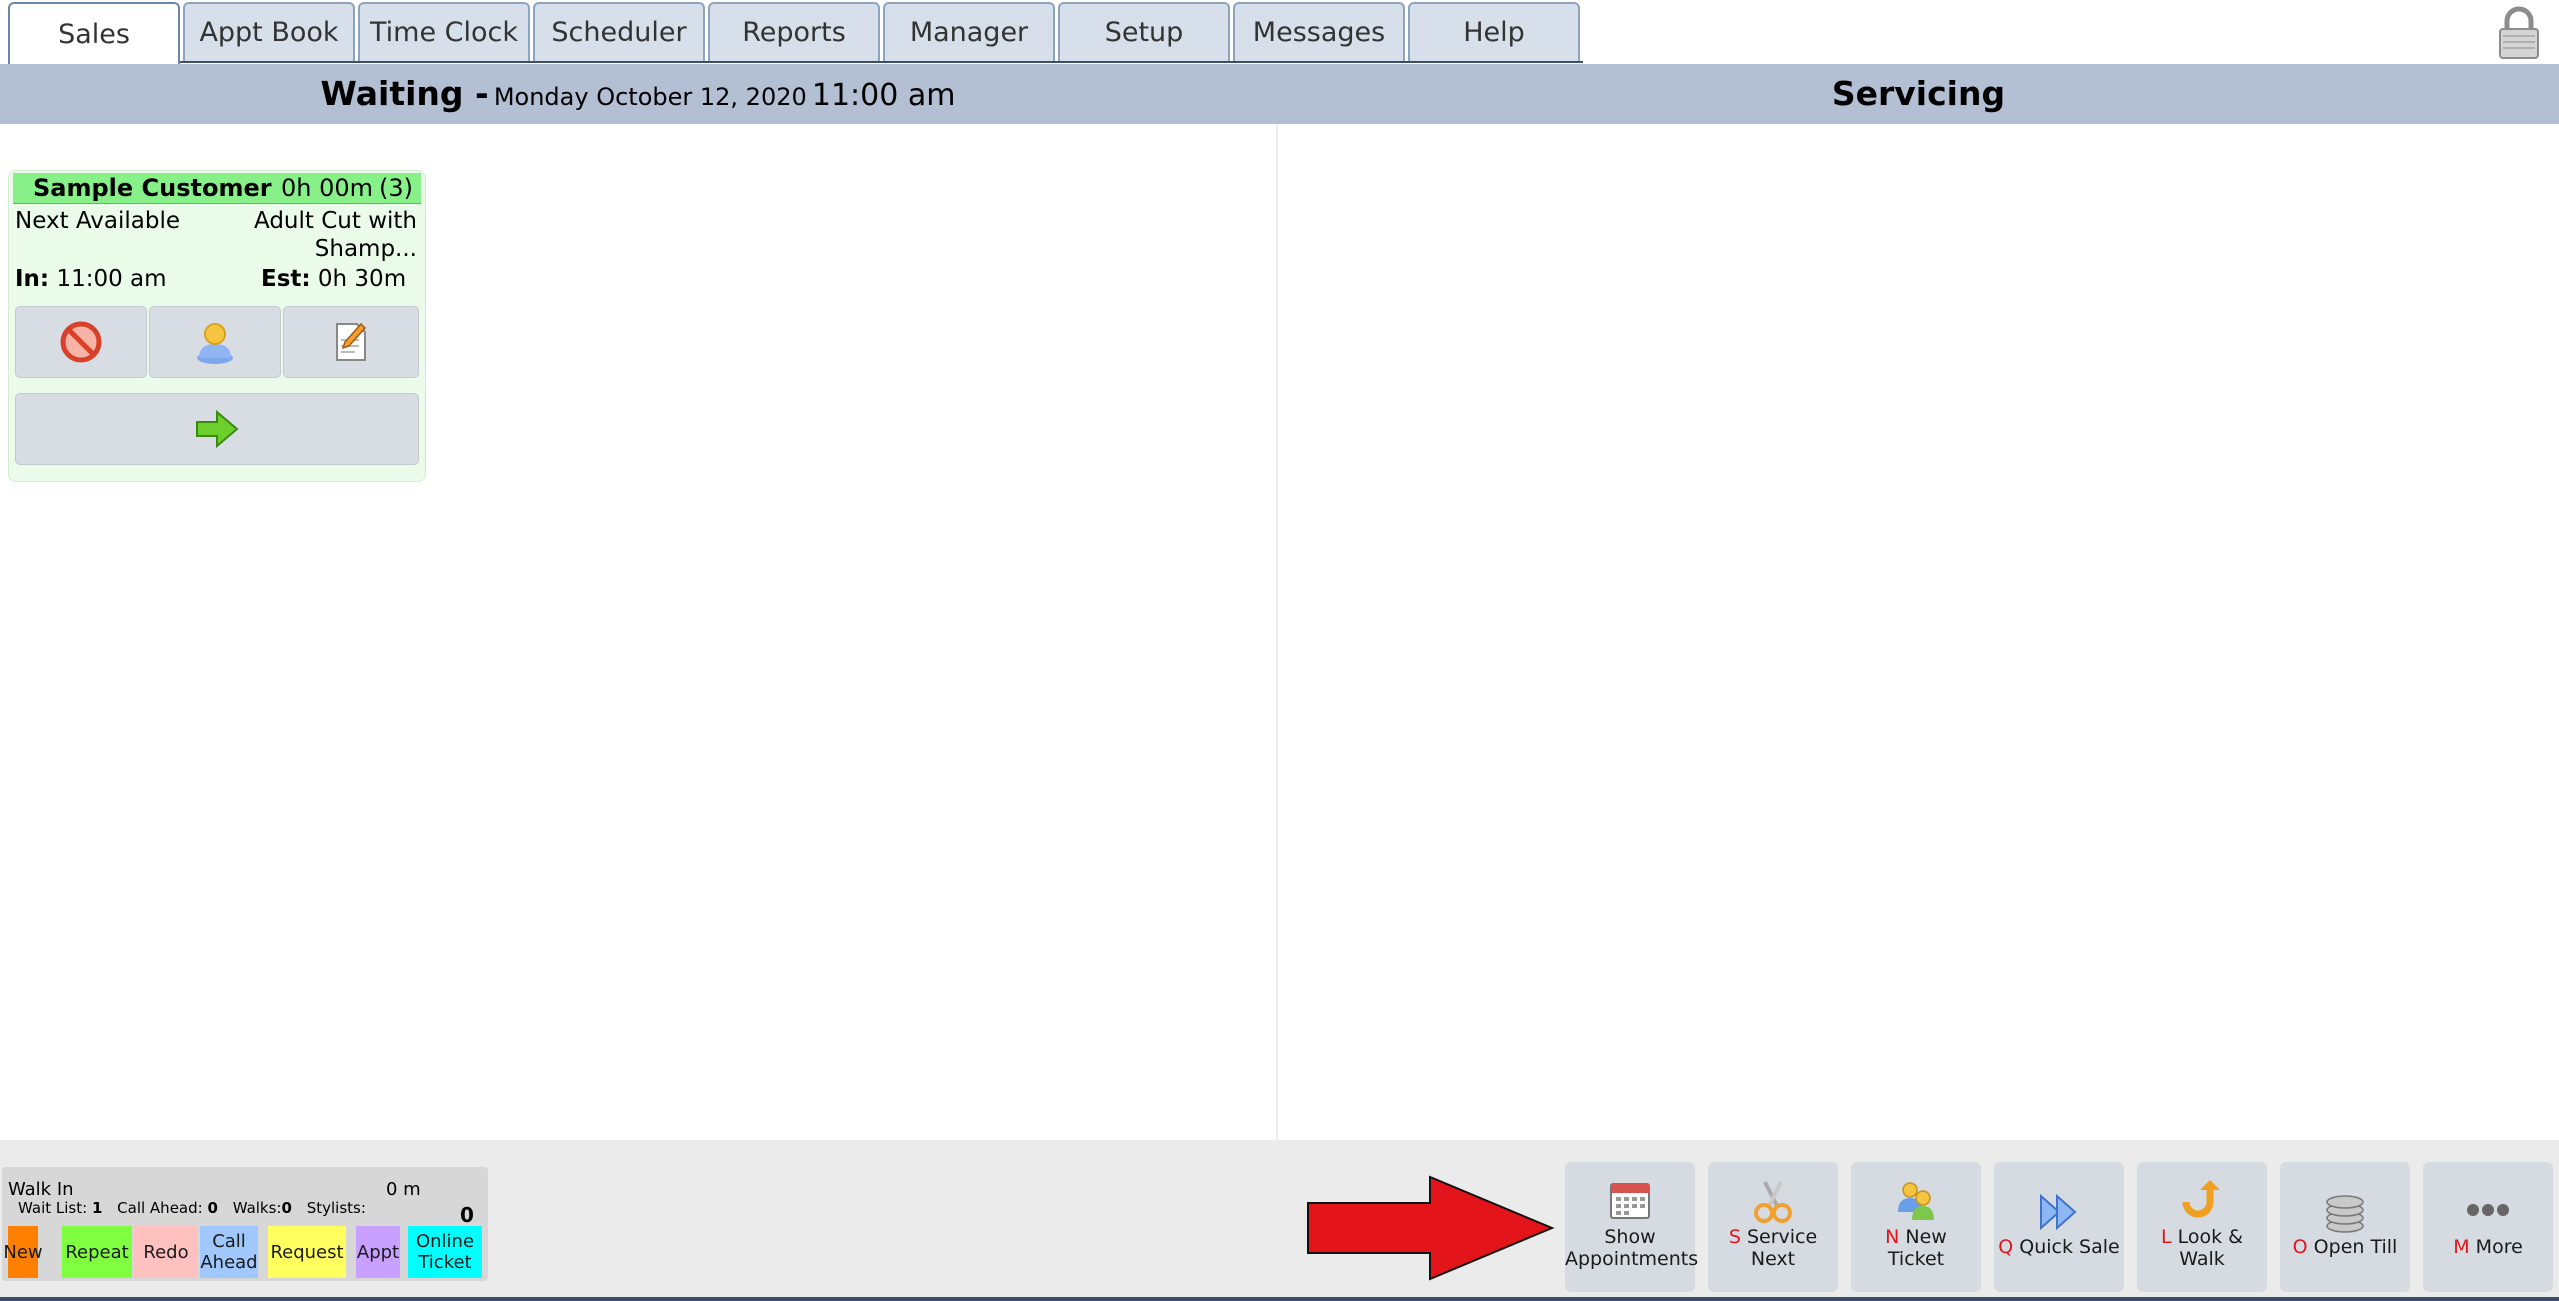  Describe the element at coordinates (111, 279) in the screenshot. I see `check-in-value: 11:00 am` at that location.